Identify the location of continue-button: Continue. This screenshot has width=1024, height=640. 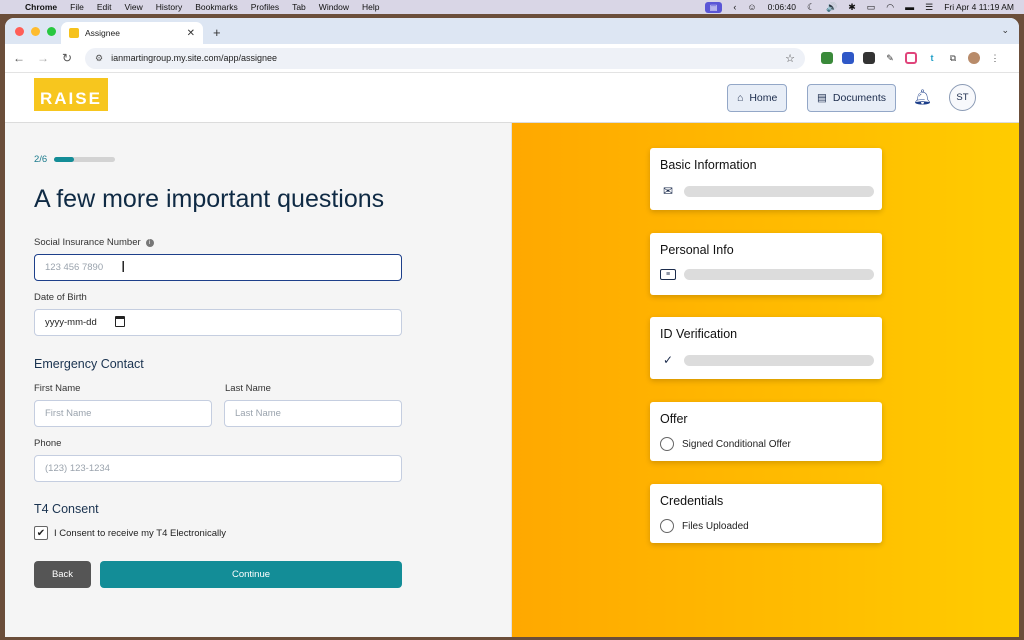
(251, 574).